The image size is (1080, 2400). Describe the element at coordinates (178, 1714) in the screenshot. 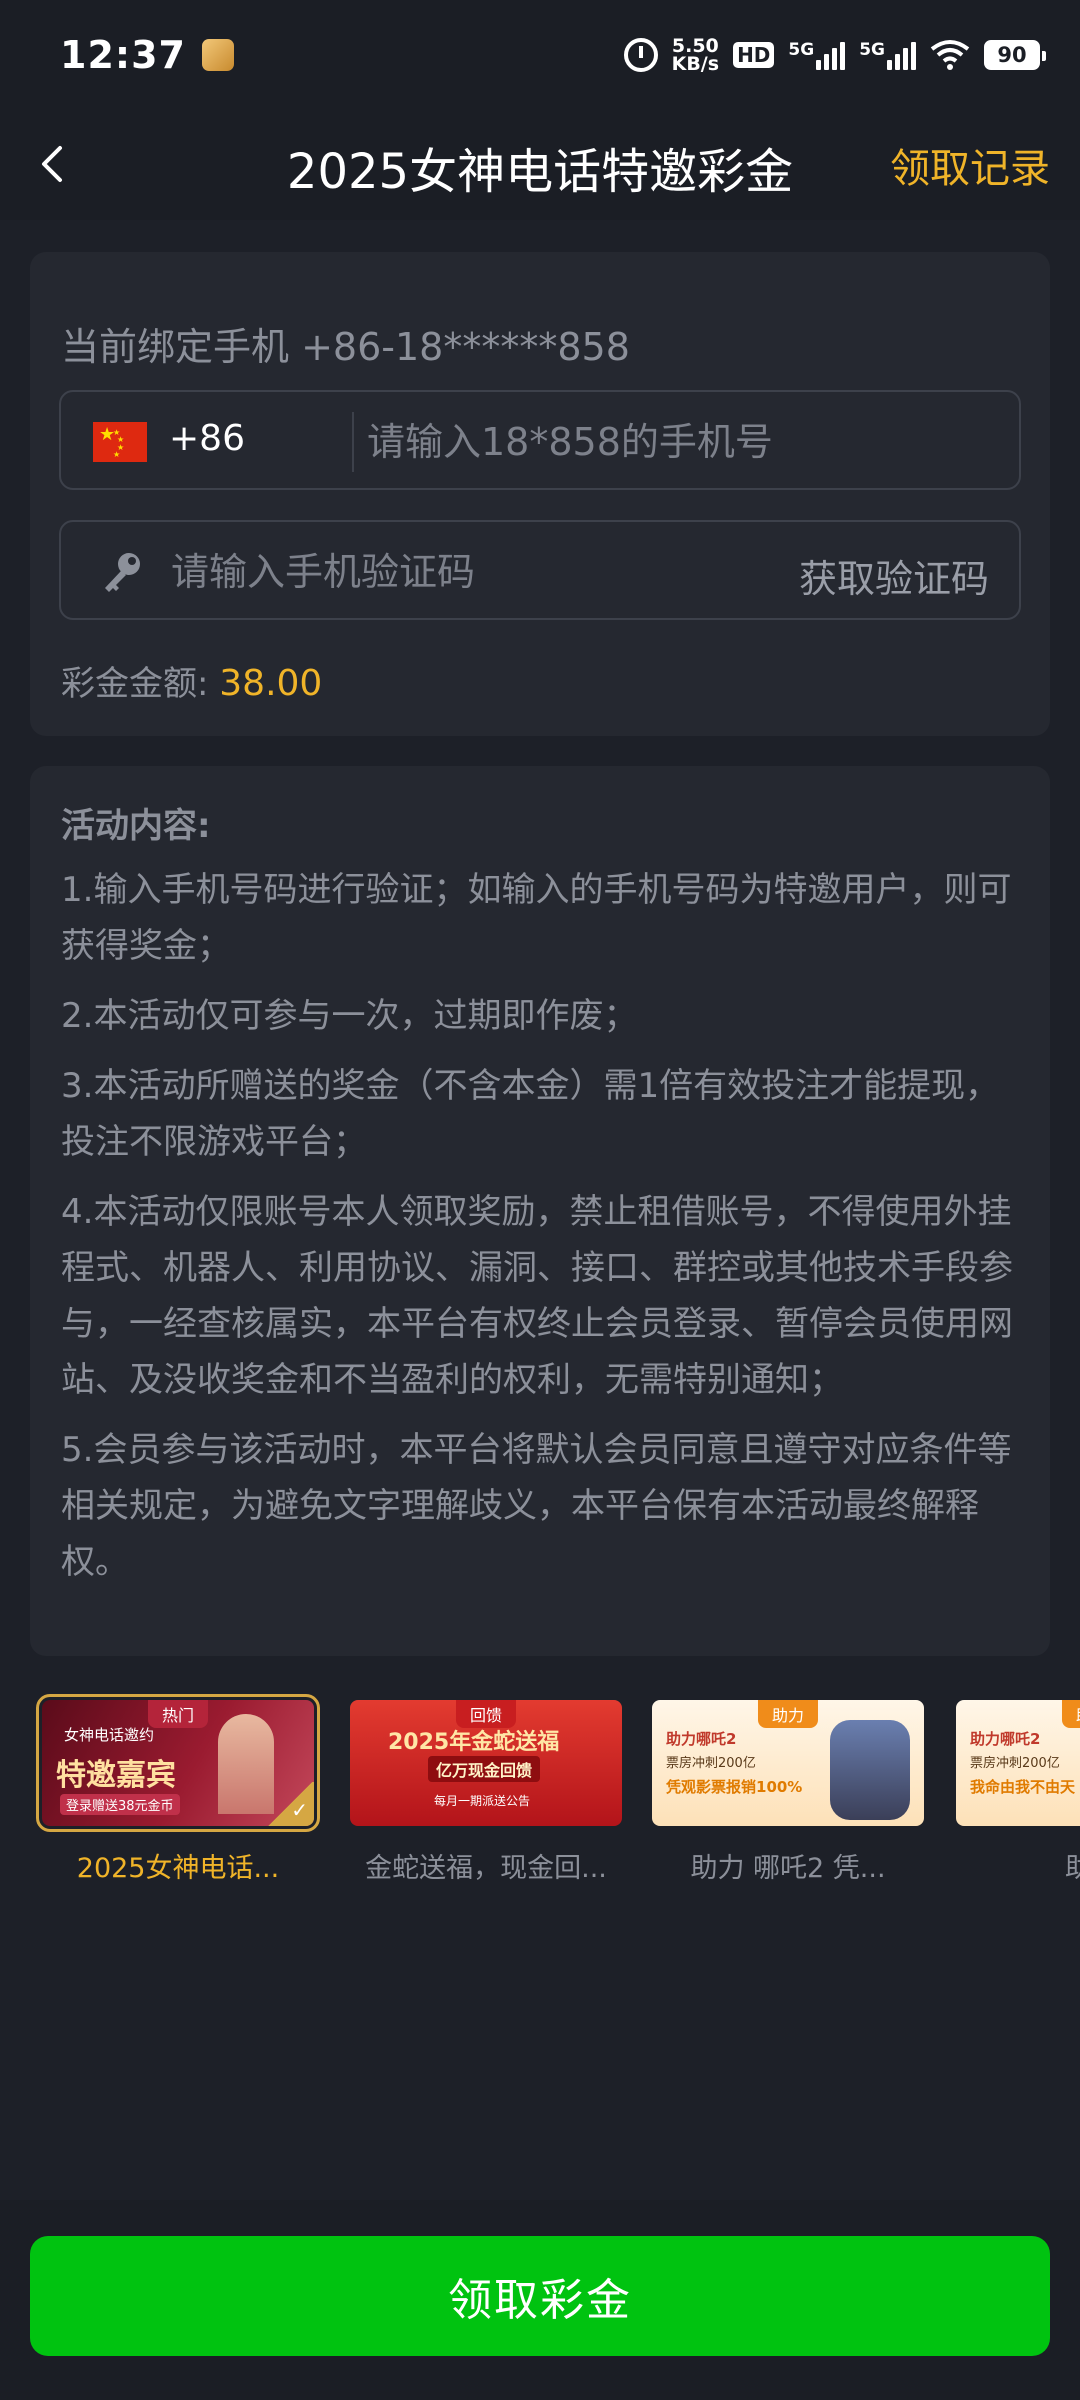

I see `promo-tag: 热门` at that location.